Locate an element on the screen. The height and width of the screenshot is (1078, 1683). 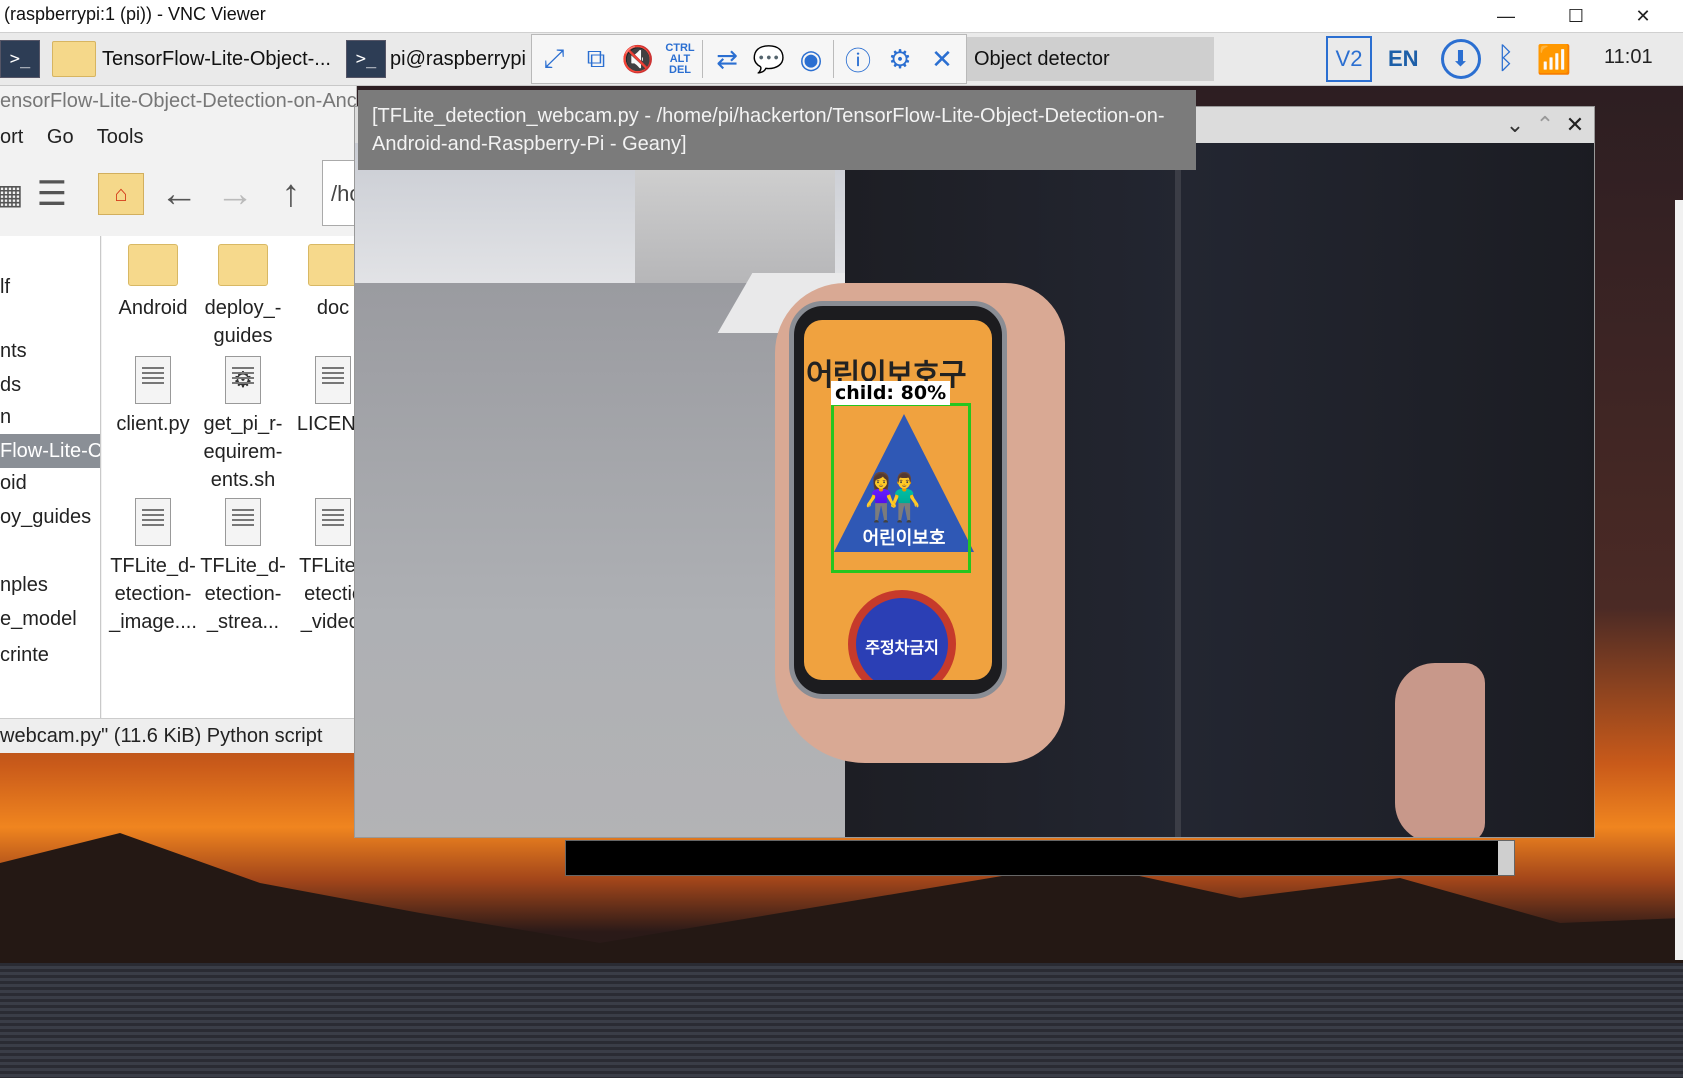
chat-icon: 💬 is located at coordinates (769, 59).